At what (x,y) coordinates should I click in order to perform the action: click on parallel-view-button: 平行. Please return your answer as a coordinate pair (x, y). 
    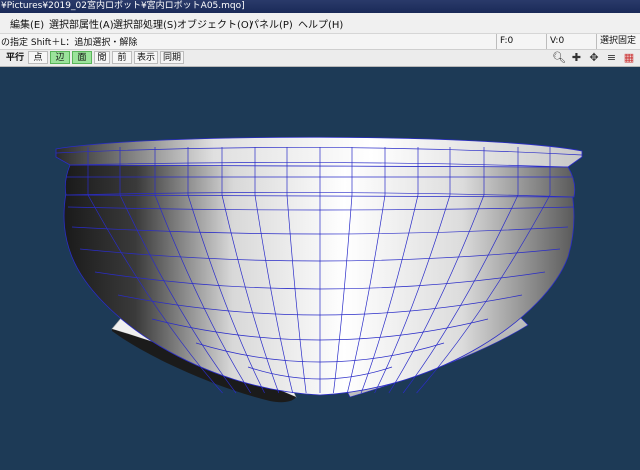
    Looking at the image, I should click on (15, 57).